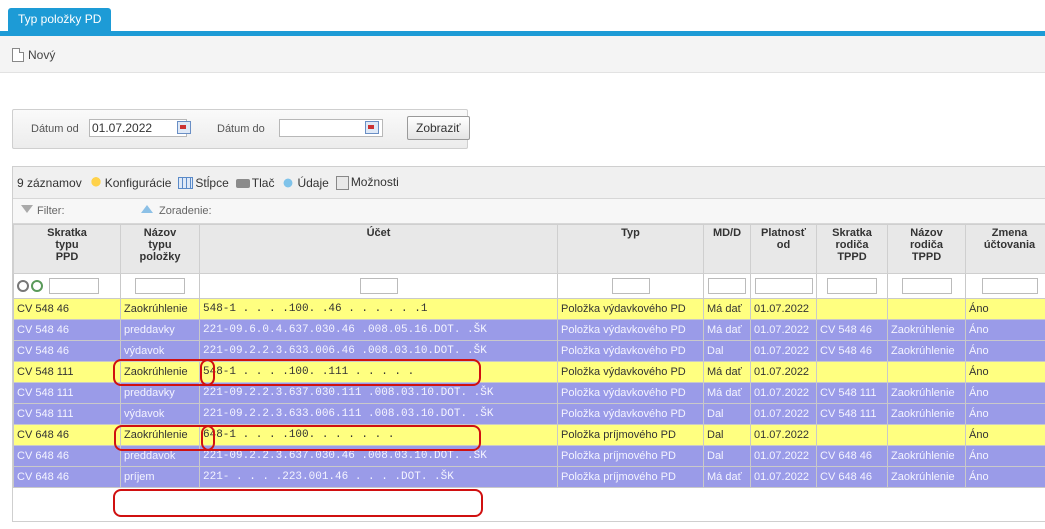 This screenshot has height=529, width=1045. Describe the element at coordinates (783, 249) in the screenshot. I see `column-header: Platnosť od` at that location.